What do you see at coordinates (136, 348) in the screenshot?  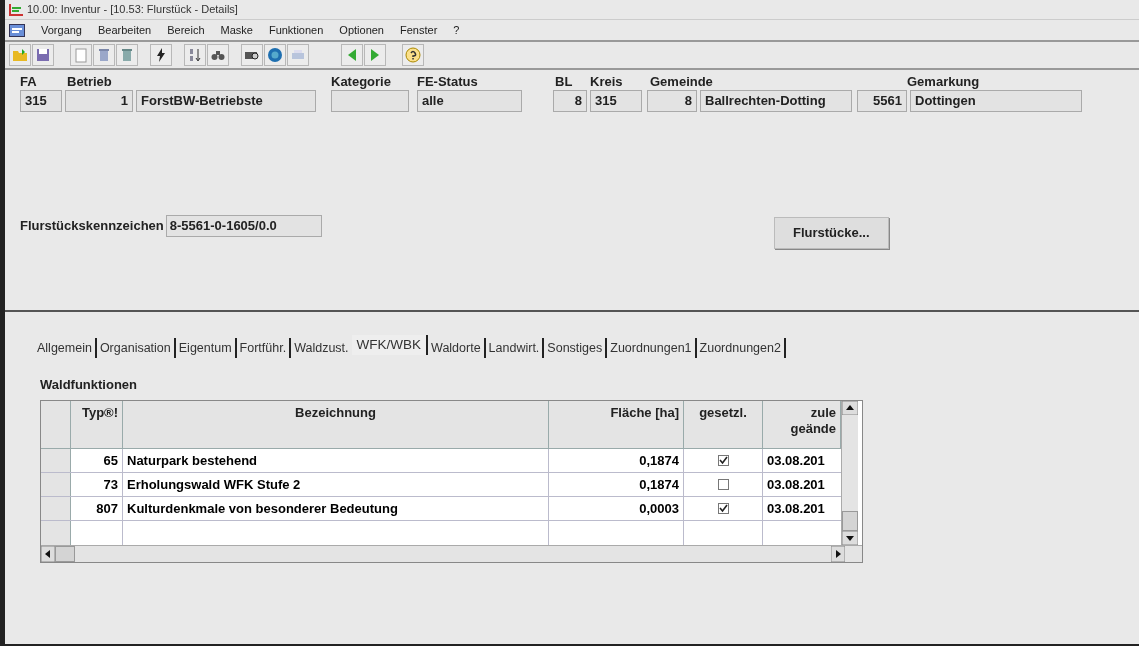 I see `tab: Organisation` at bounding box center [136, 348].